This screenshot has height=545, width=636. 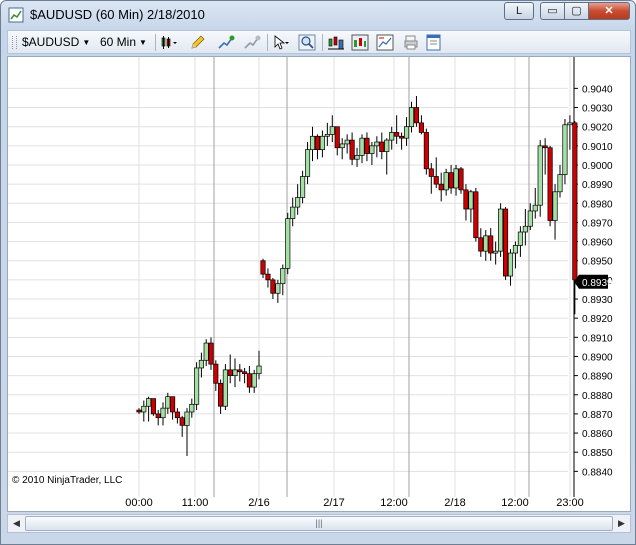 I want to click on last-price-label: 0.8939, so click(x=597, y=283).